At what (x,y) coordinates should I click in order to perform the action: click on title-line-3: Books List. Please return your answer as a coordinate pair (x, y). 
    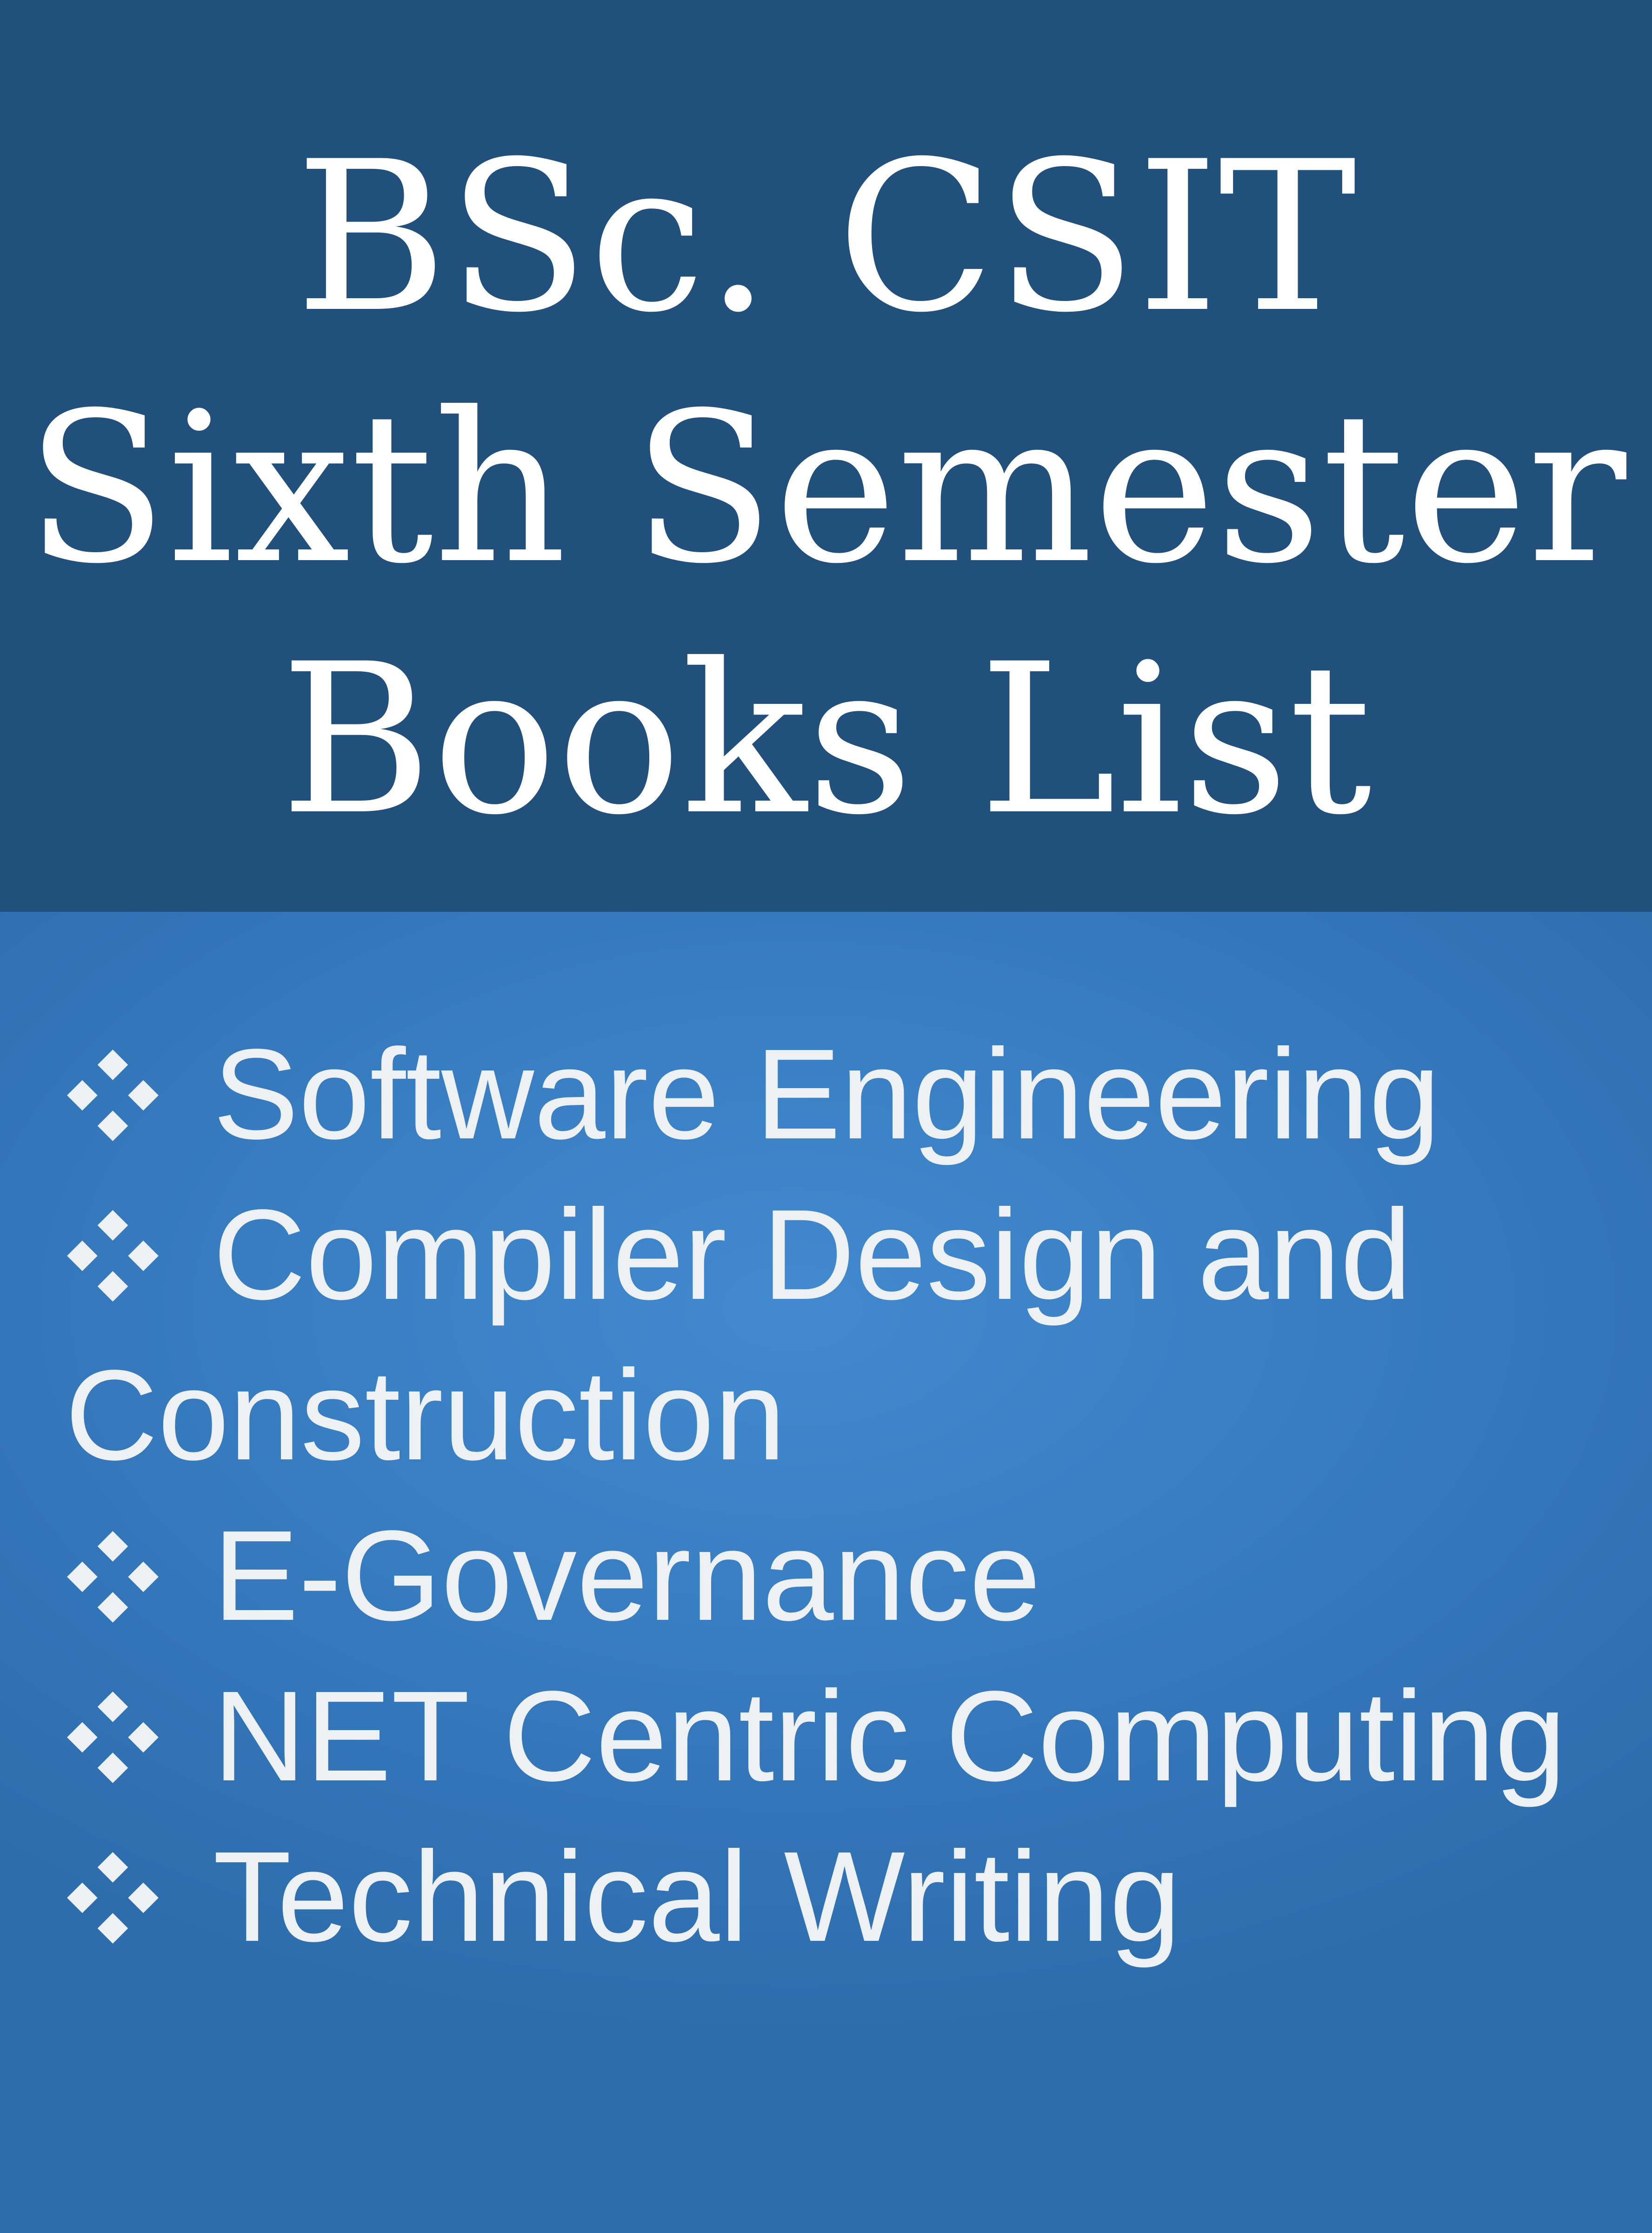
    Looking at the image, I should click on (826, 739).